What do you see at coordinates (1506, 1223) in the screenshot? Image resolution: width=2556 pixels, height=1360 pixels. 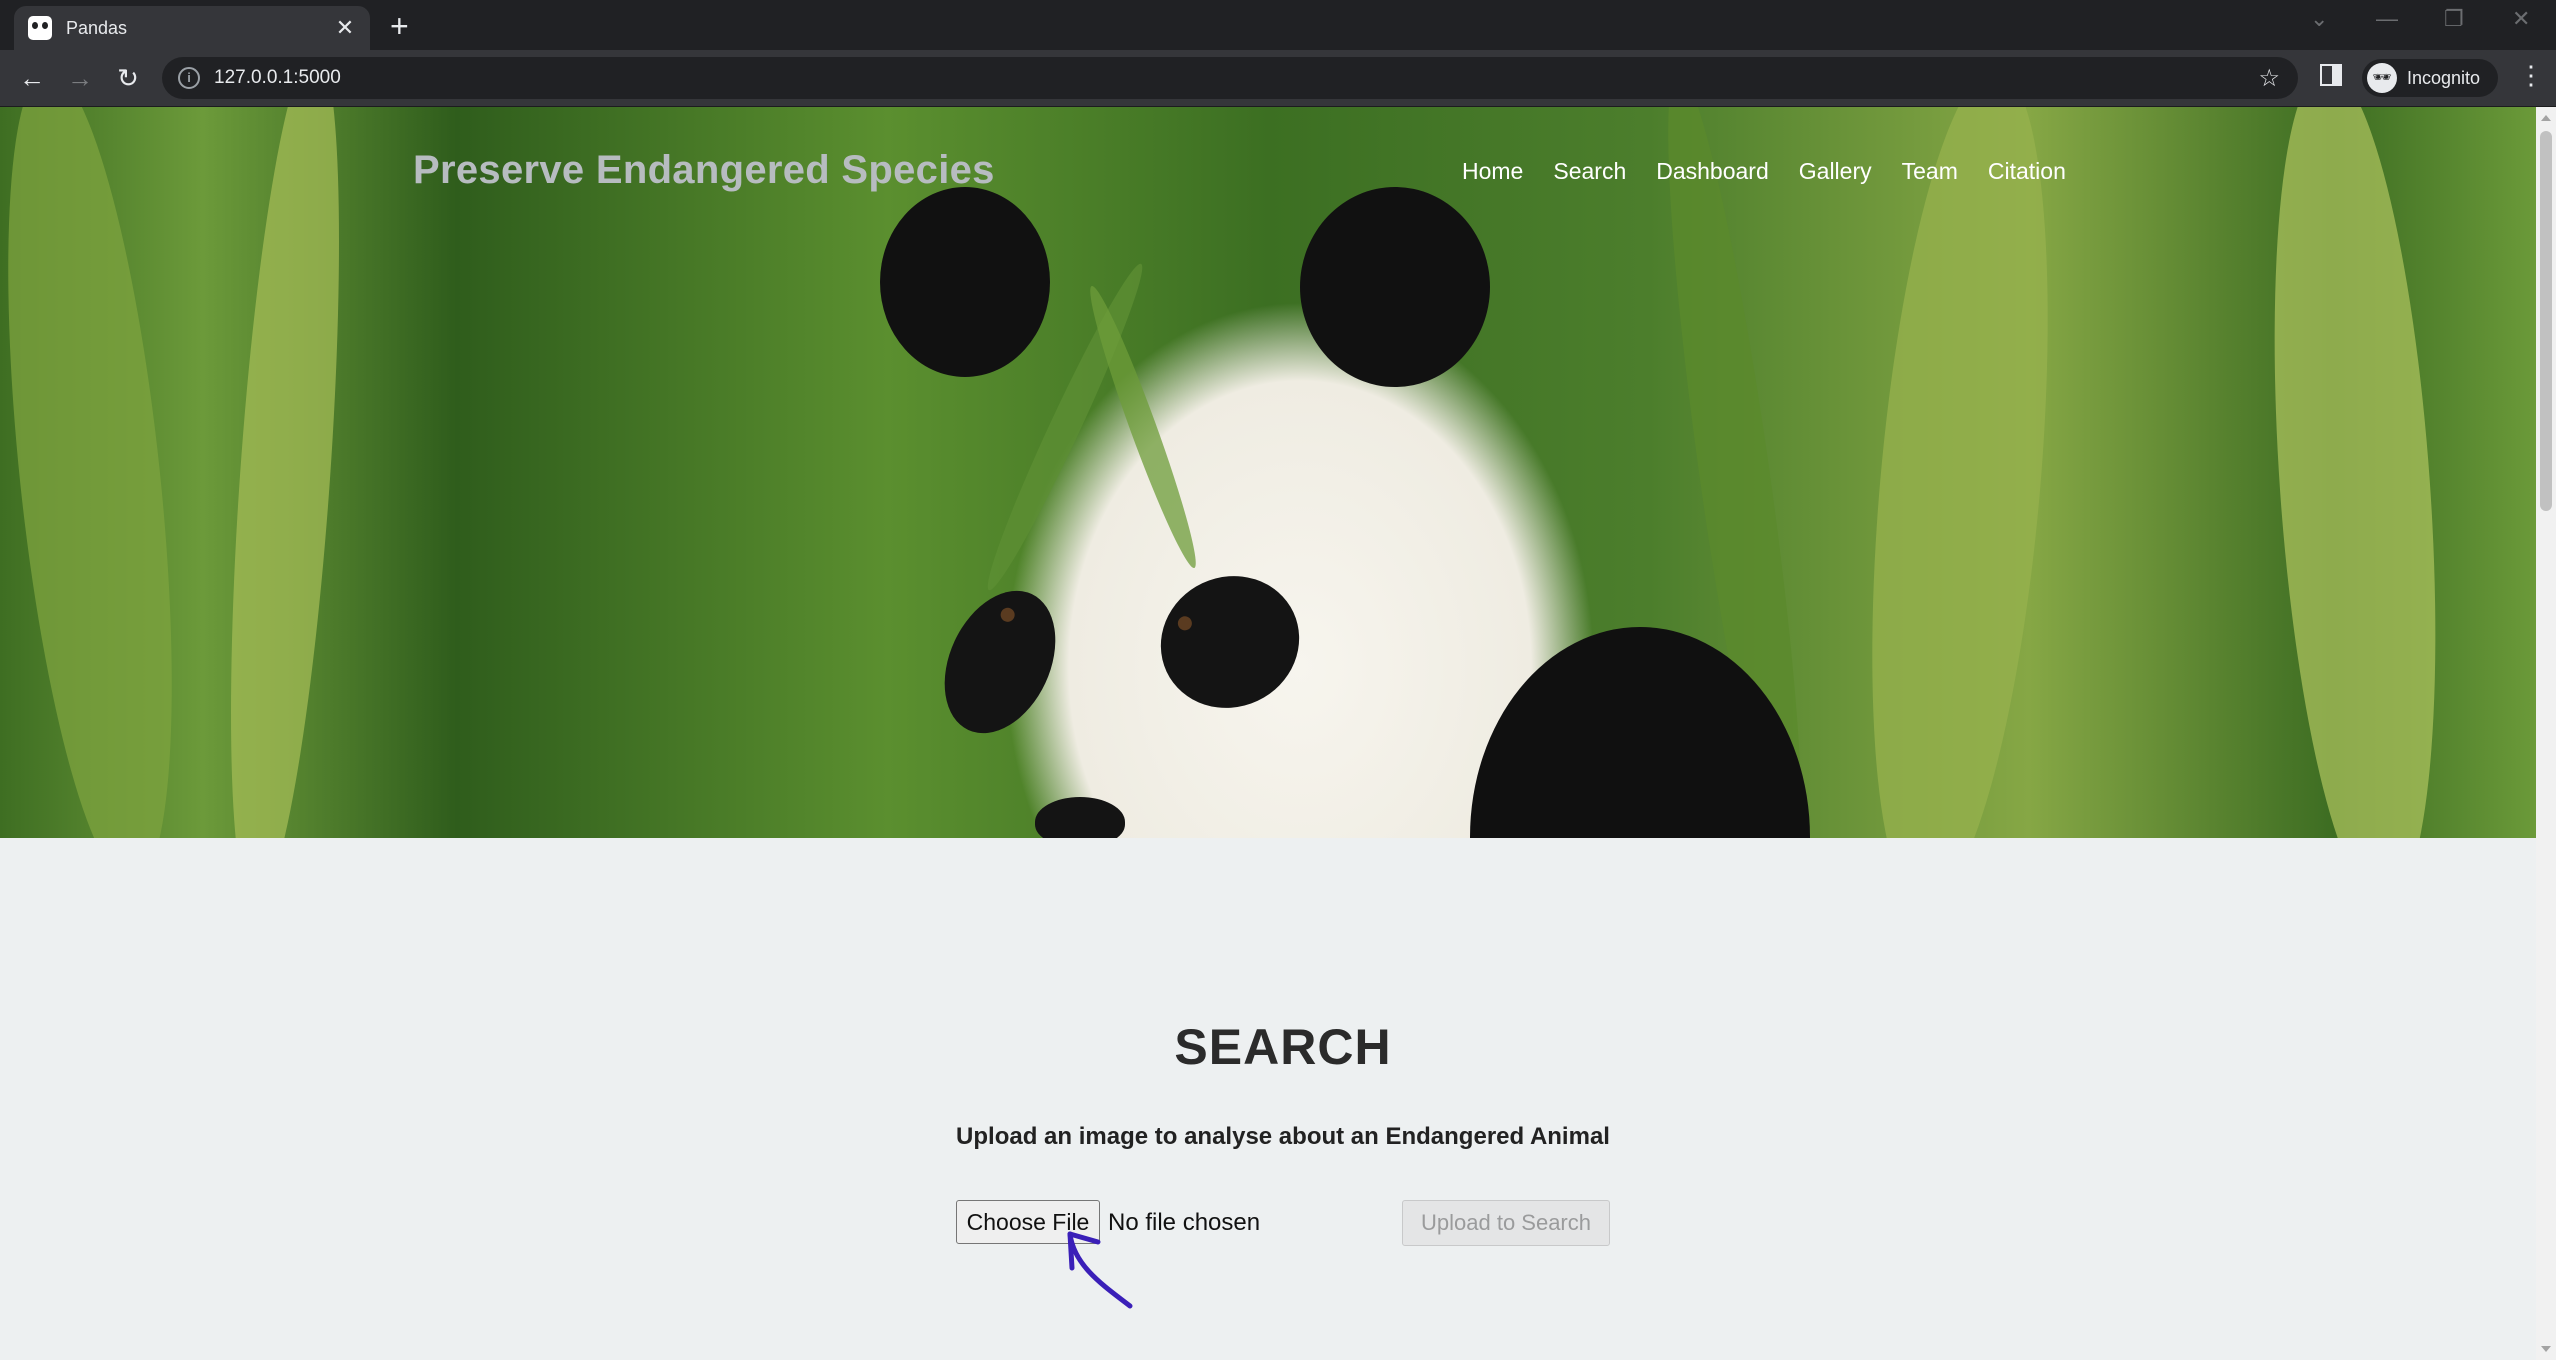 I see `upload-to-search-button: Upload to Search` at bounding box center [1506, 1223].